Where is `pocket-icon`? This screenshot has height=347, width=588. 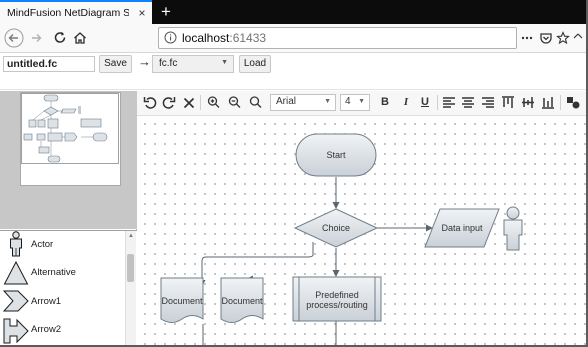 pocket-icon is located at coordinates (546, 38).